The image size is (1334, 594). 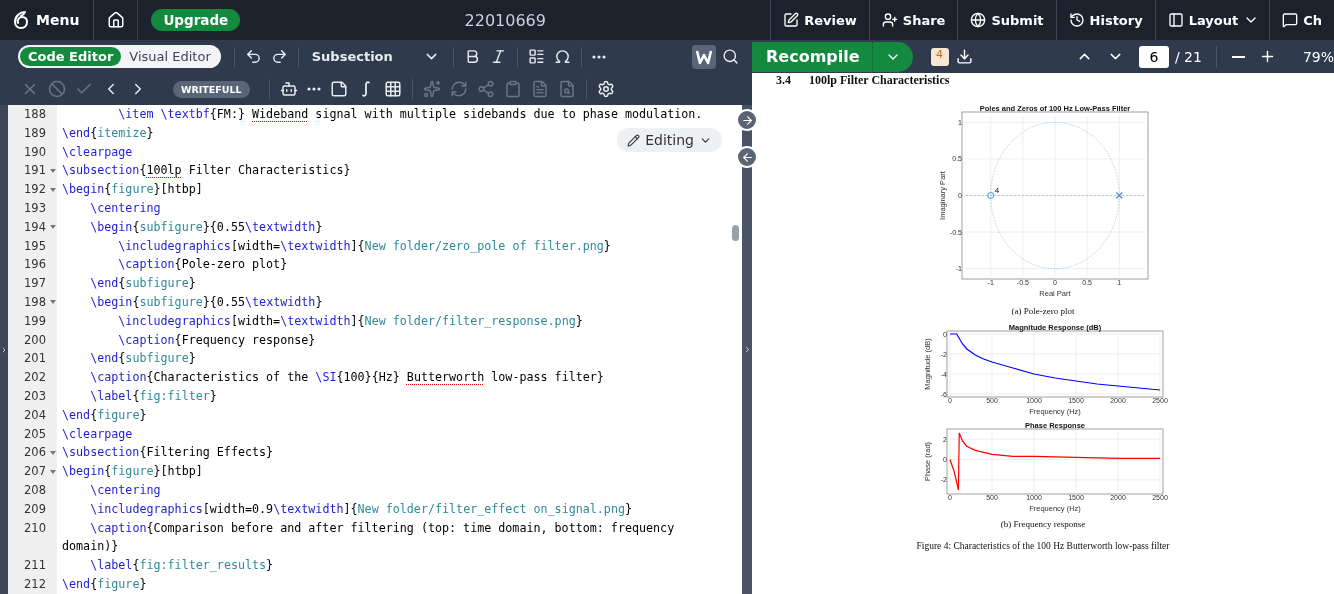 What do you see at coordinates (35, 133) in the screenshot?
I see `line-number: 189` at bounding box center [35, 133].